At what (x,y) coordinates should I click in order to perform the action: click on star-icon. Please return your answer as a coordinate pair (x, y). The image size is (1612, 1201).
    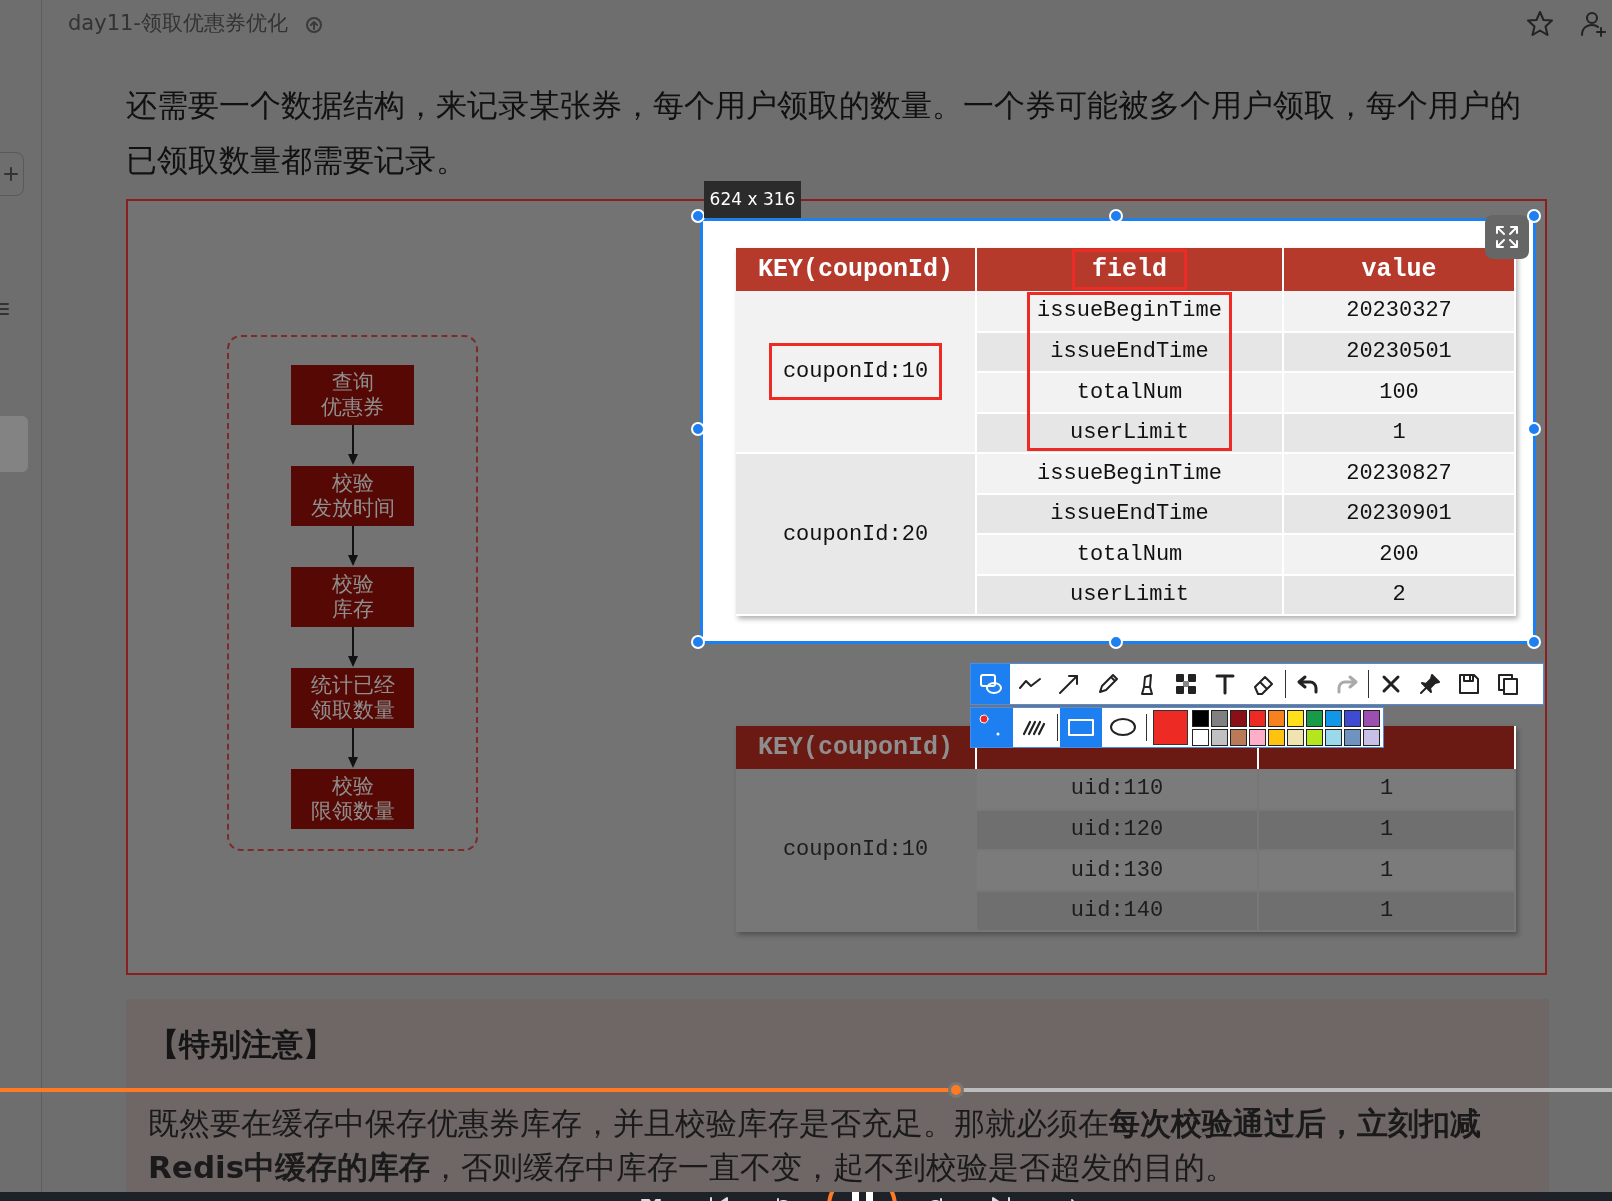
    Looking at the image, I should click on (1540, 24).